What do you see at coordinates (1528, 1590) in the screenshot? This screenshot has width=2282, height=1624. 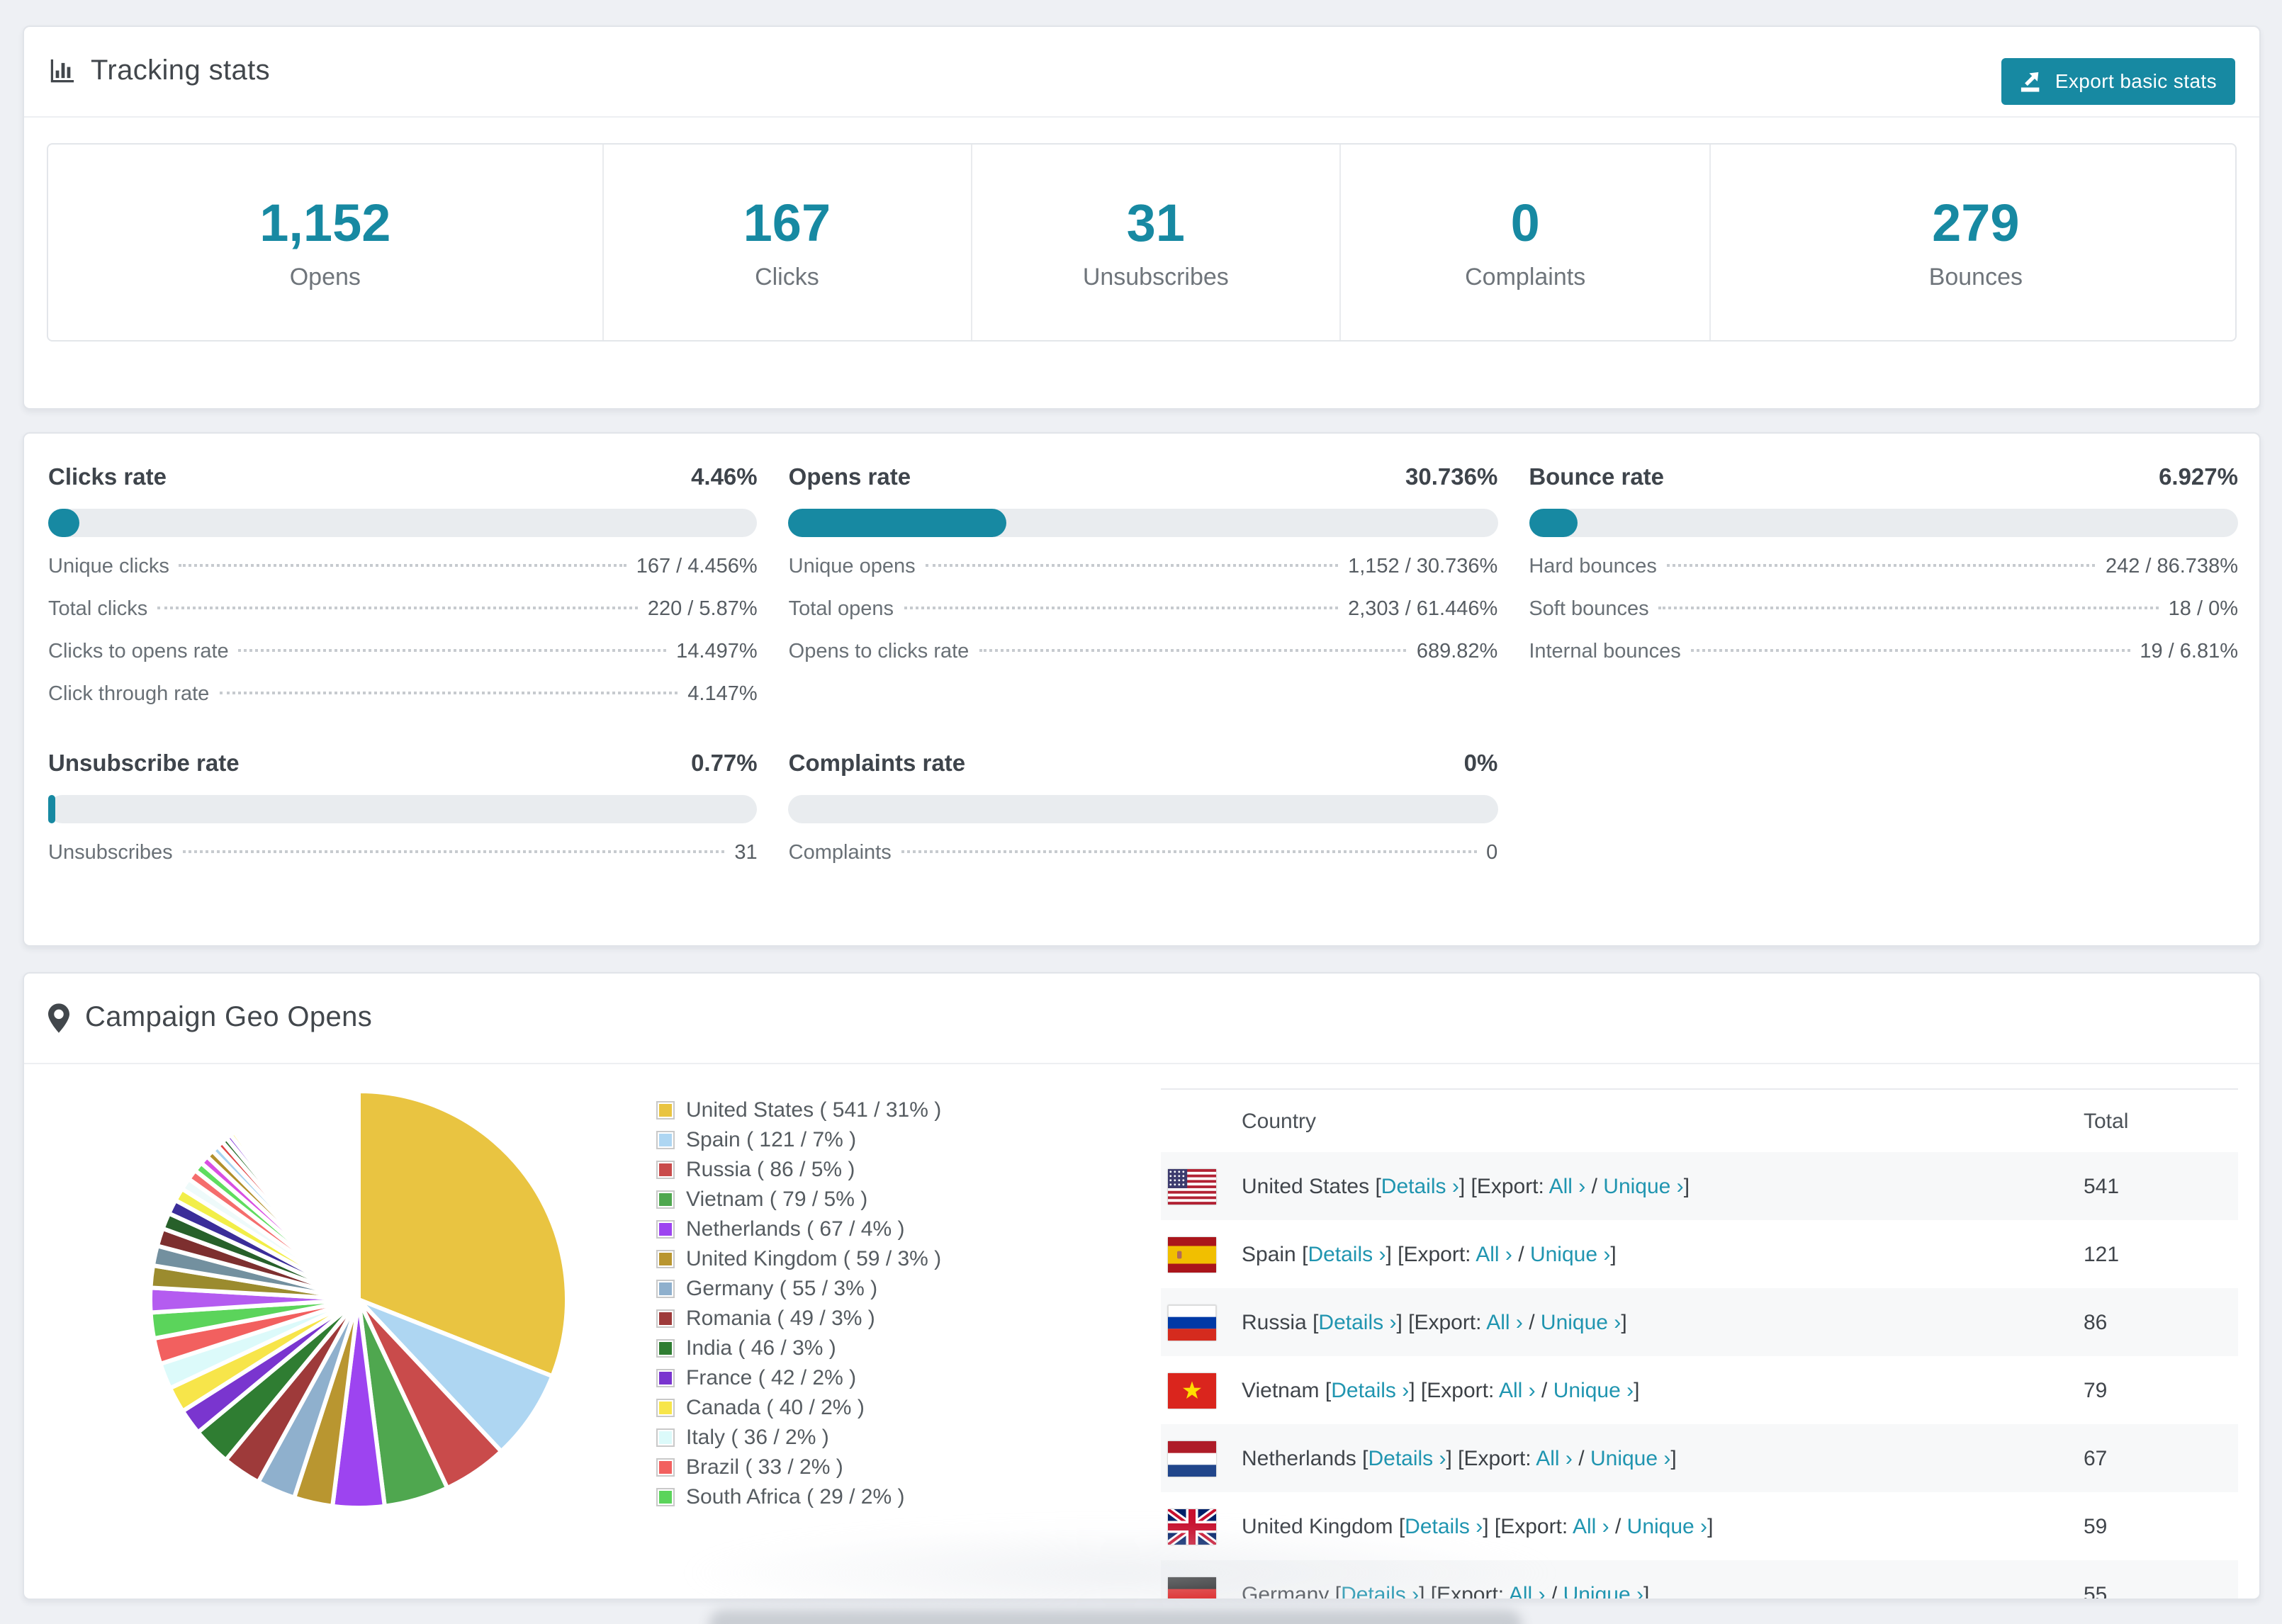 I see `export-all-link-germany: All ›` at bounding box center [1528, 1590].